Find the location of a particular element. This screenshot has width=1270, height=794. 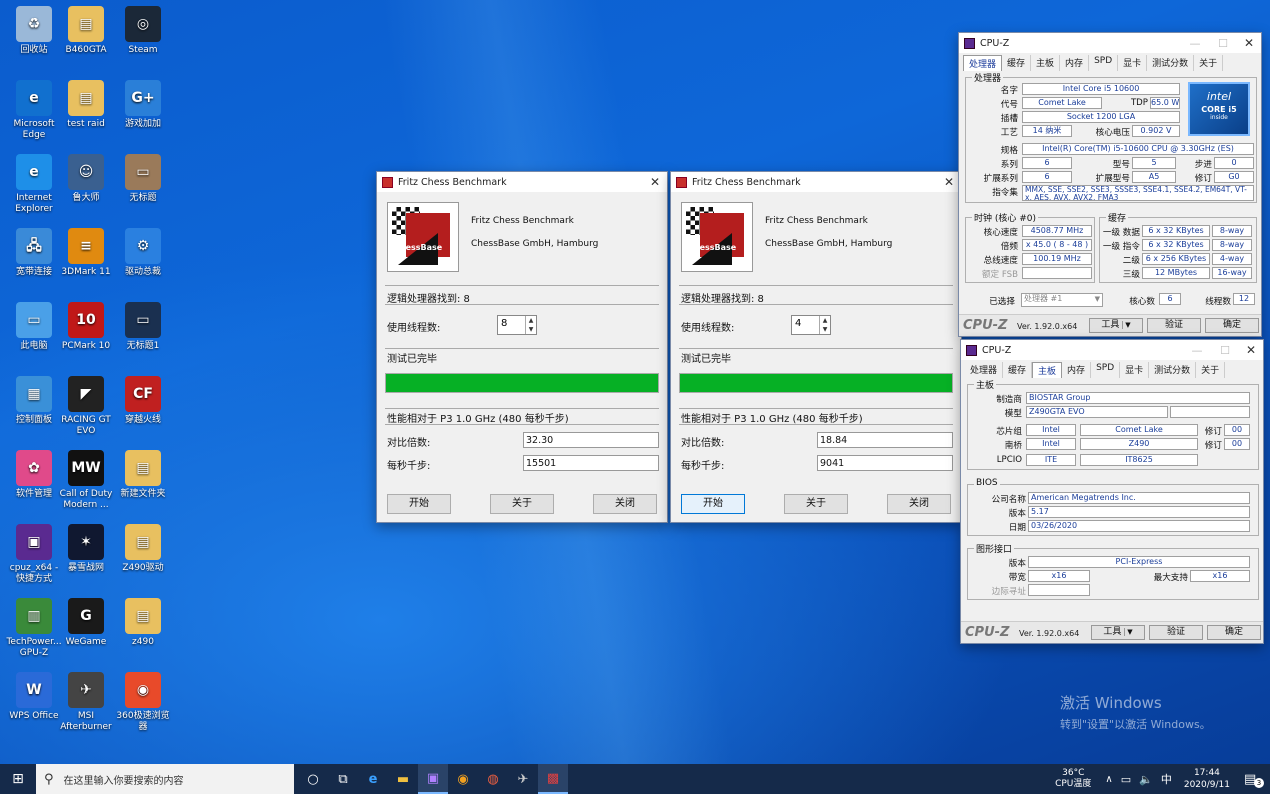

desktop-icon: ✶ 暴雪战网 is located at coordinates (86, 549).